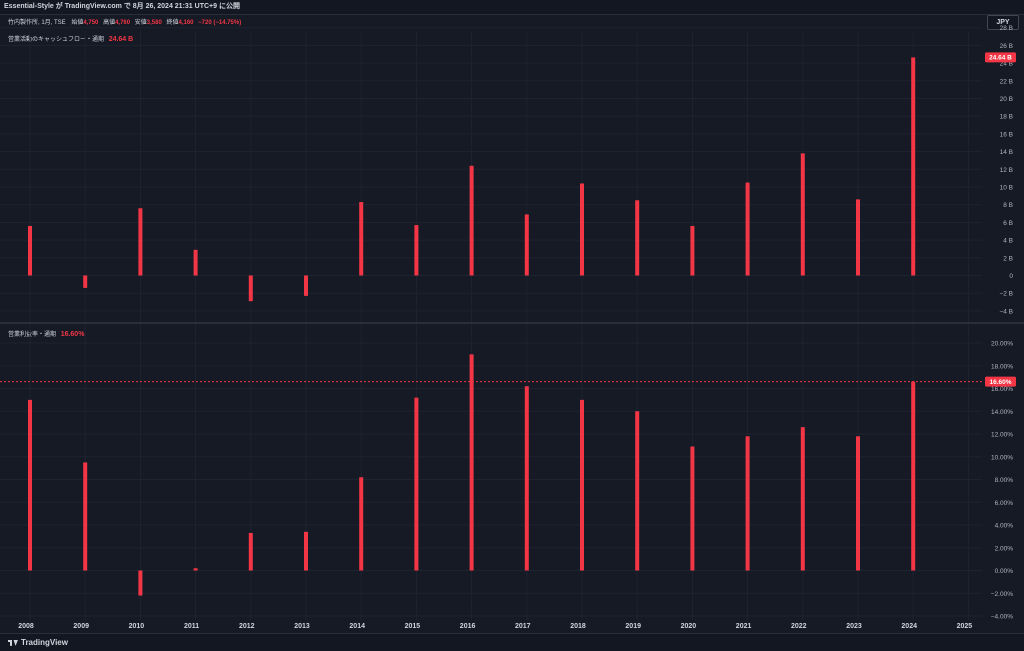 This screenshot has width=1024, height=651. Describe the element at coordinates (1006, 152) in the screenshot. I see `y-tick-label: 14 B` at that location.